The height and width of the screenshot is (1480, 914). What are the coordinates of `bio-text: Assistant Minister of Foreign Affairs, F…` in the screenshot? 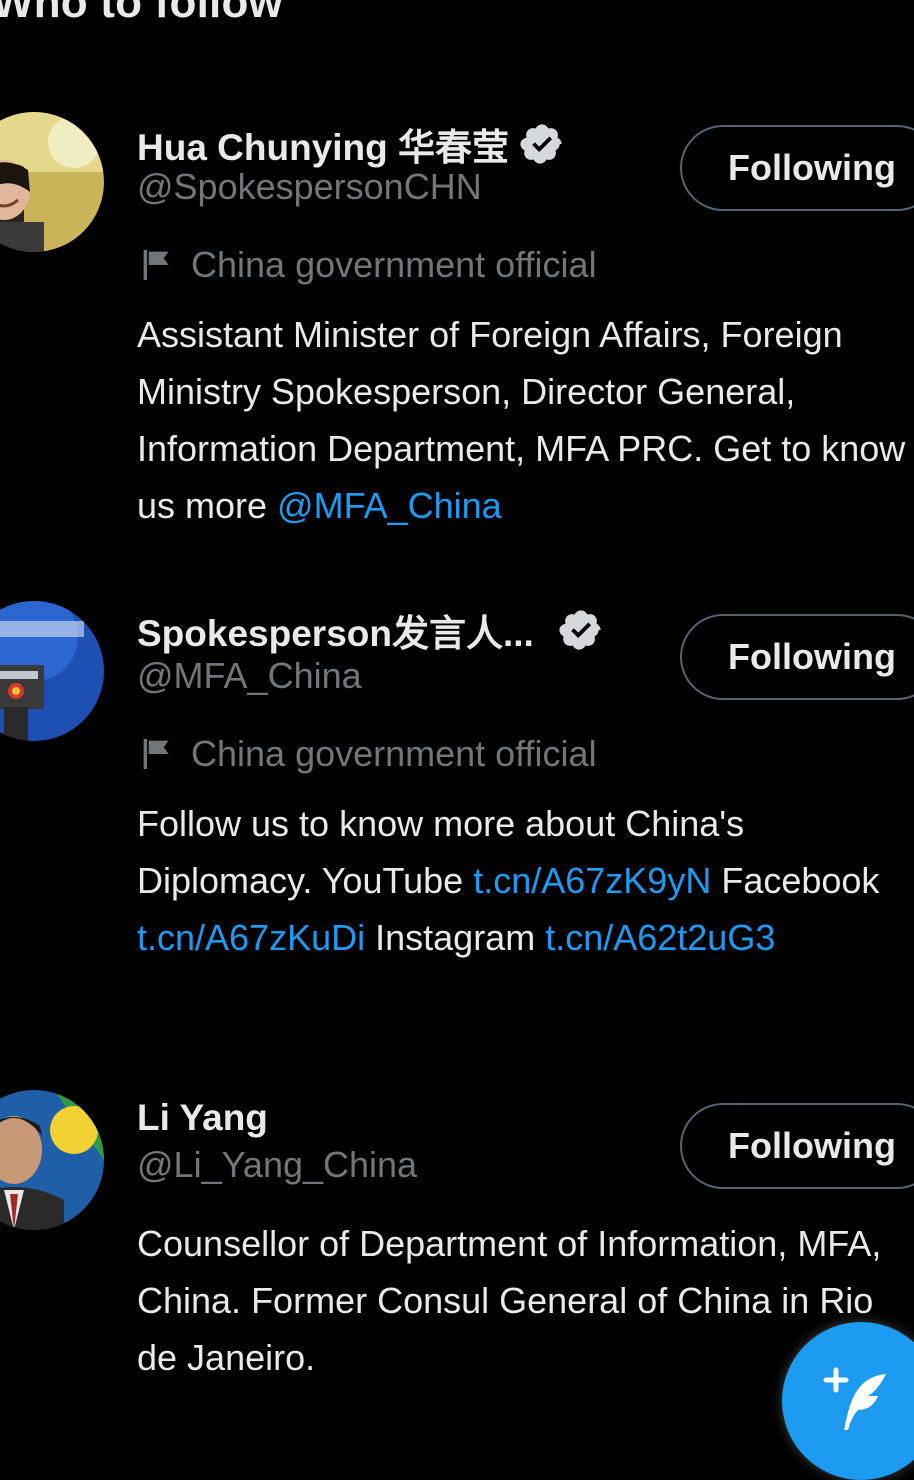 It's located at (521, 420).